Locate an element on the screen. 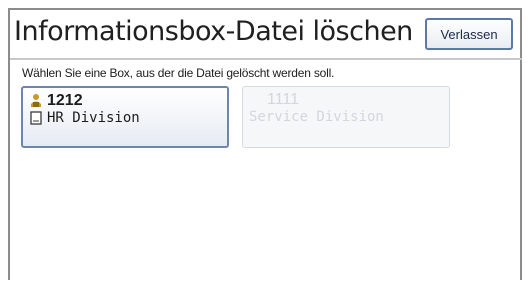  page-title: Informationsbox-Datei löschen is located at coordinates (213, 31).